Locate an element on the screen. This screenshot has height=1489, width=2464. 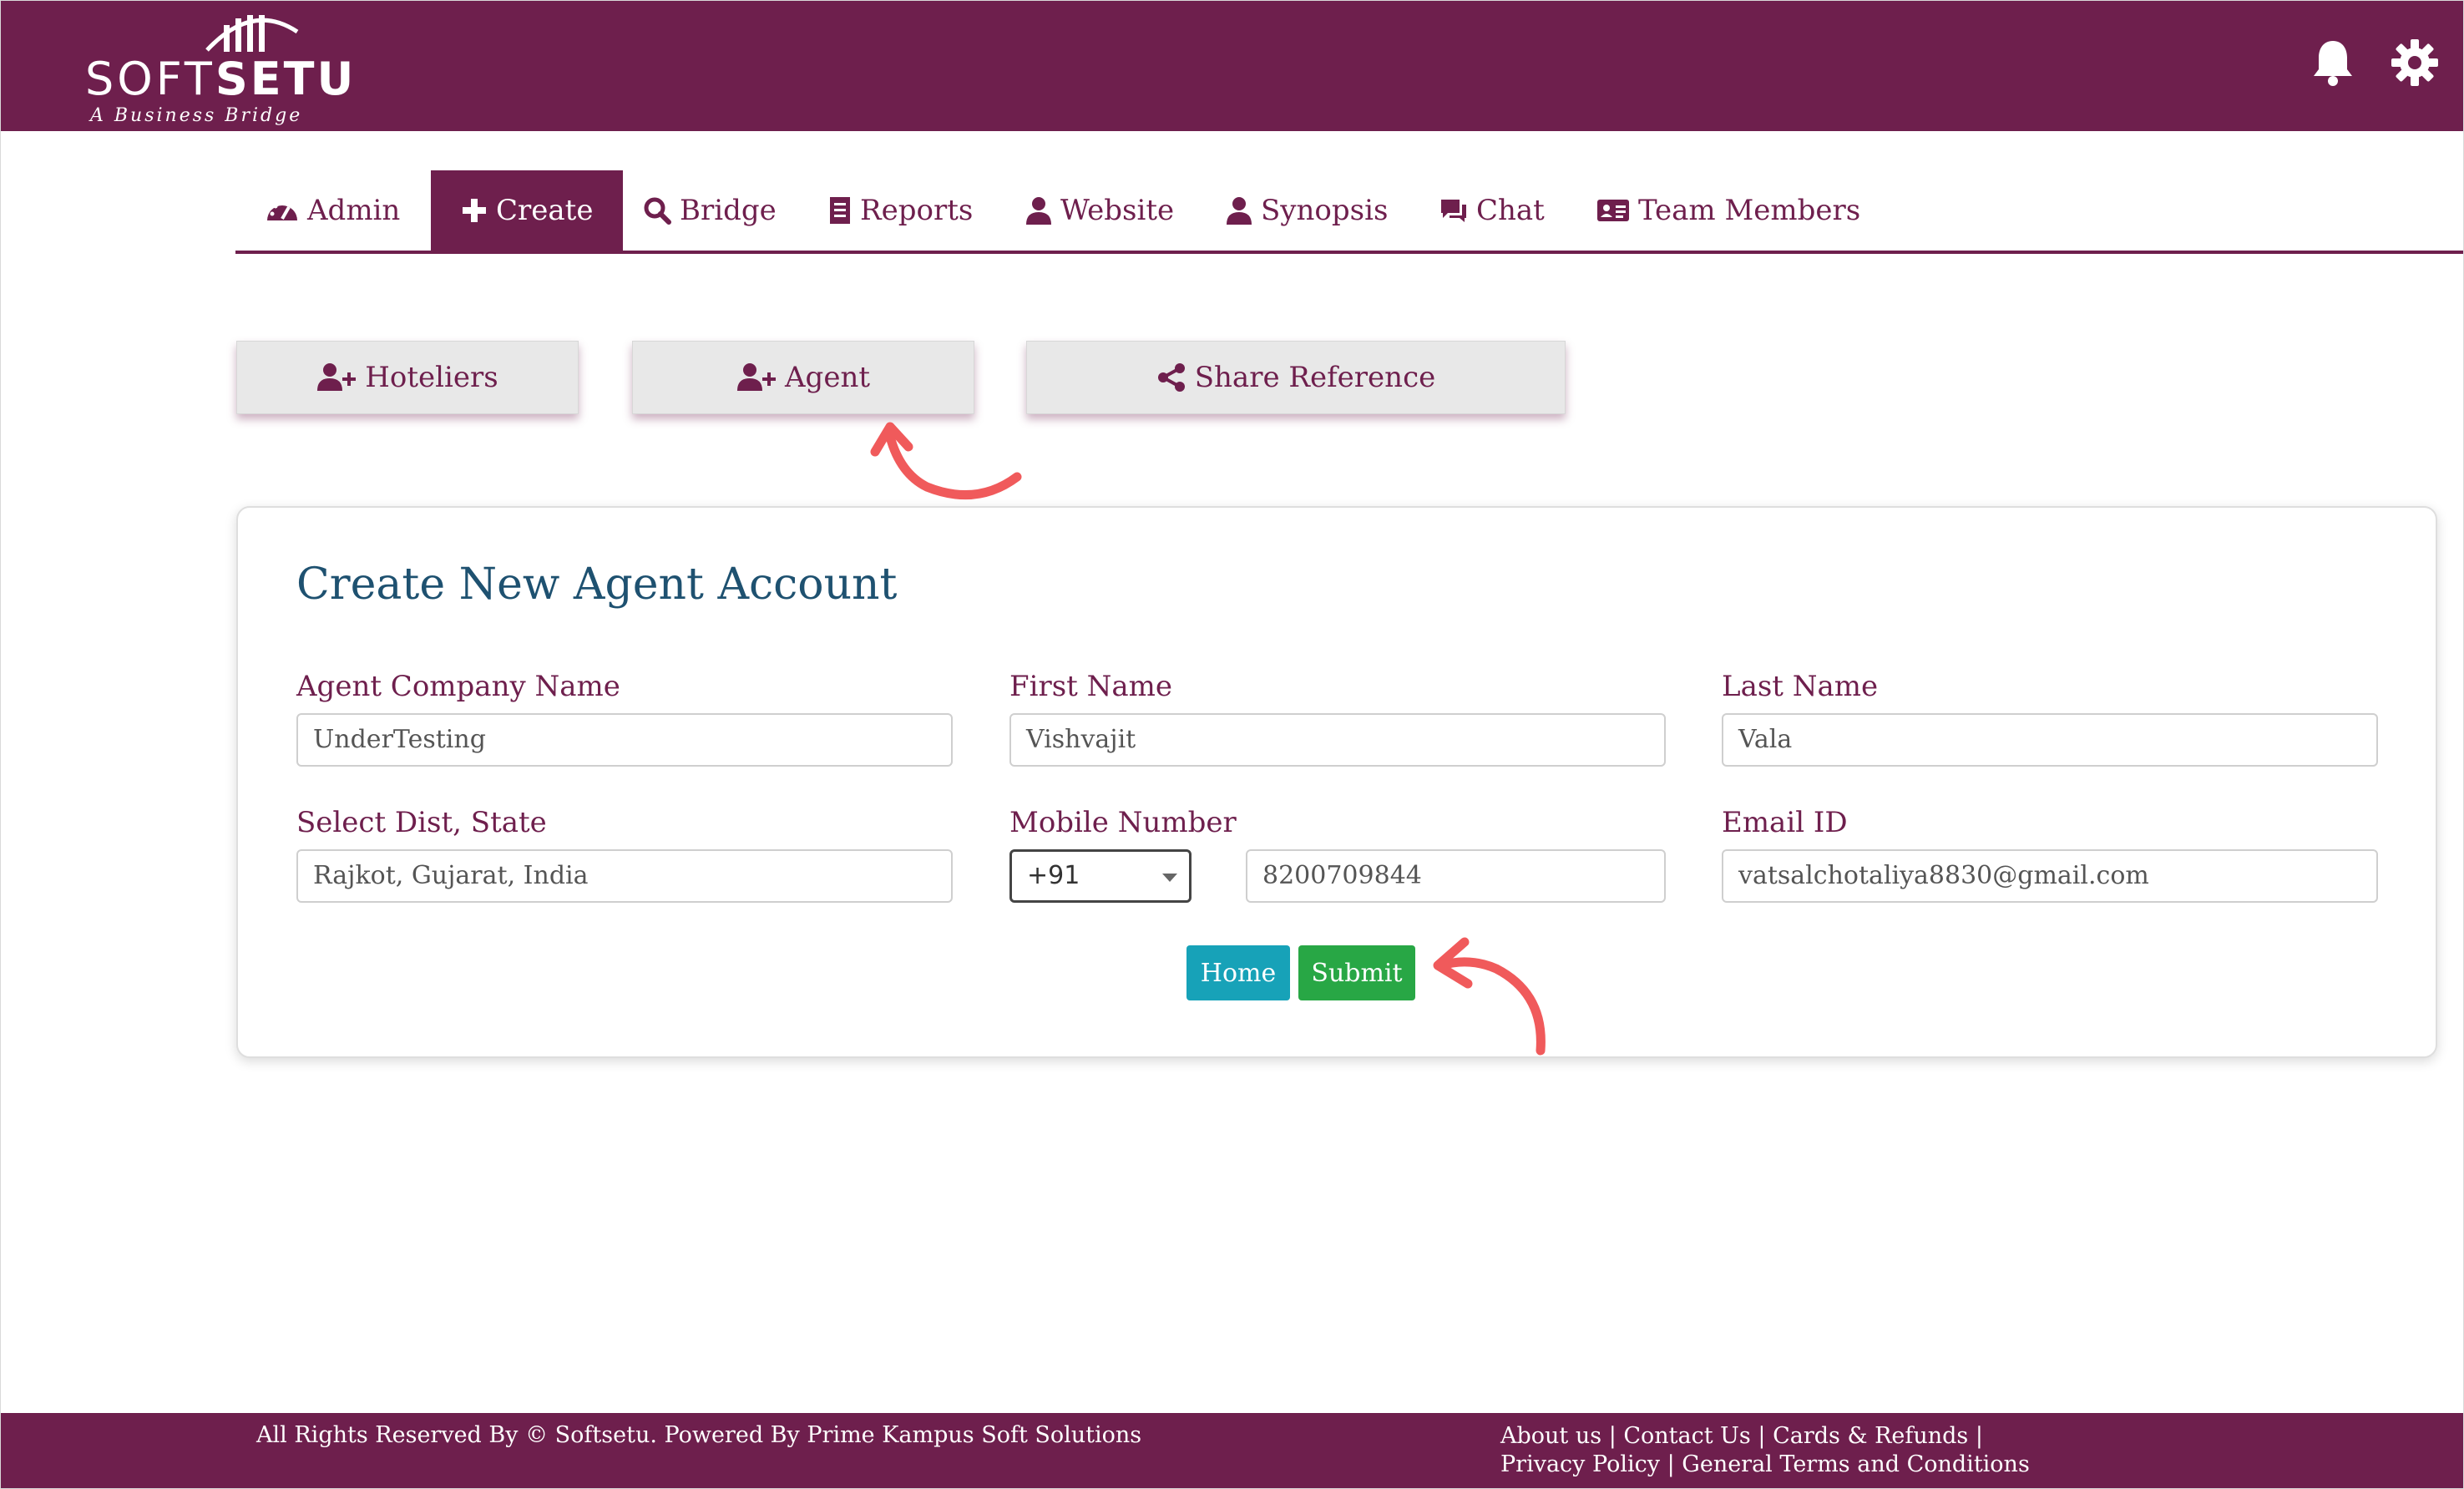
brand-name: SOFTSETU is located at coordinates (221, 79).